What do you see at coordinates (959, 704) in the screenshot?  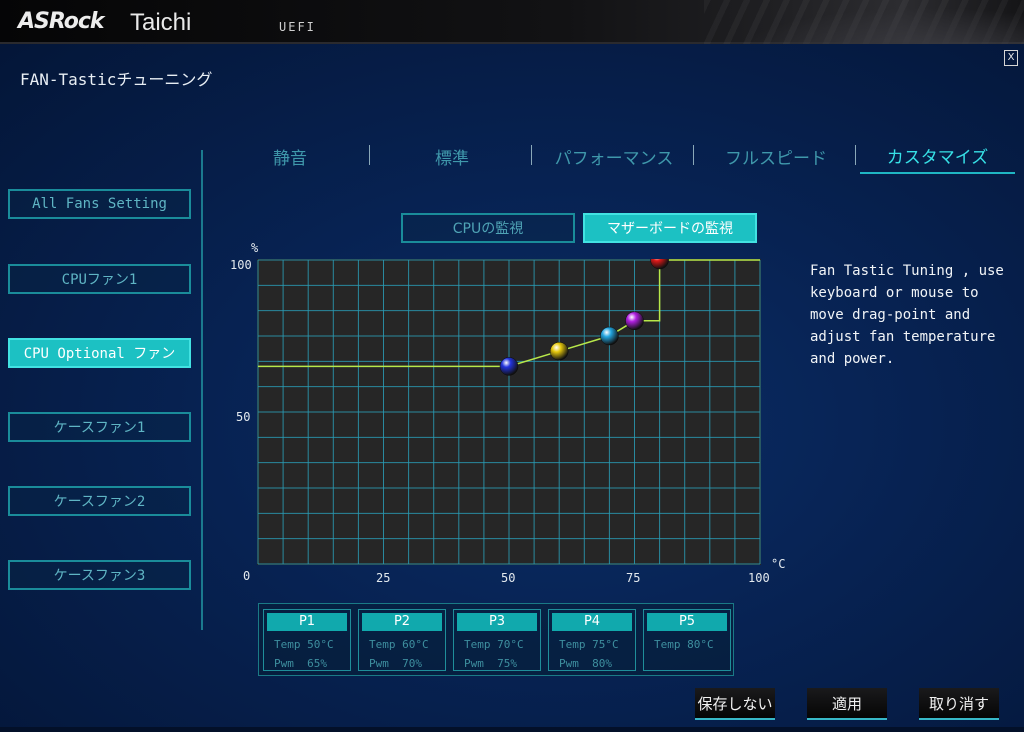 I see `cancel-button: 取り消す` at bounding box center [959, 704].